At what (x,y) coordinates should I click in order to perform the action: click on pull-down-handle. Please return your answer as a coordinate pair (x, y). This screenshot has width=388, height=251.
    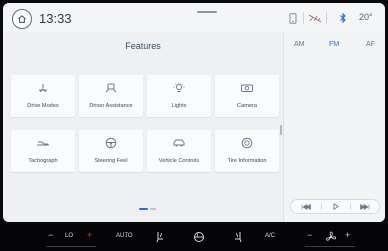
    Looking at the image, I should click on (207, 12).